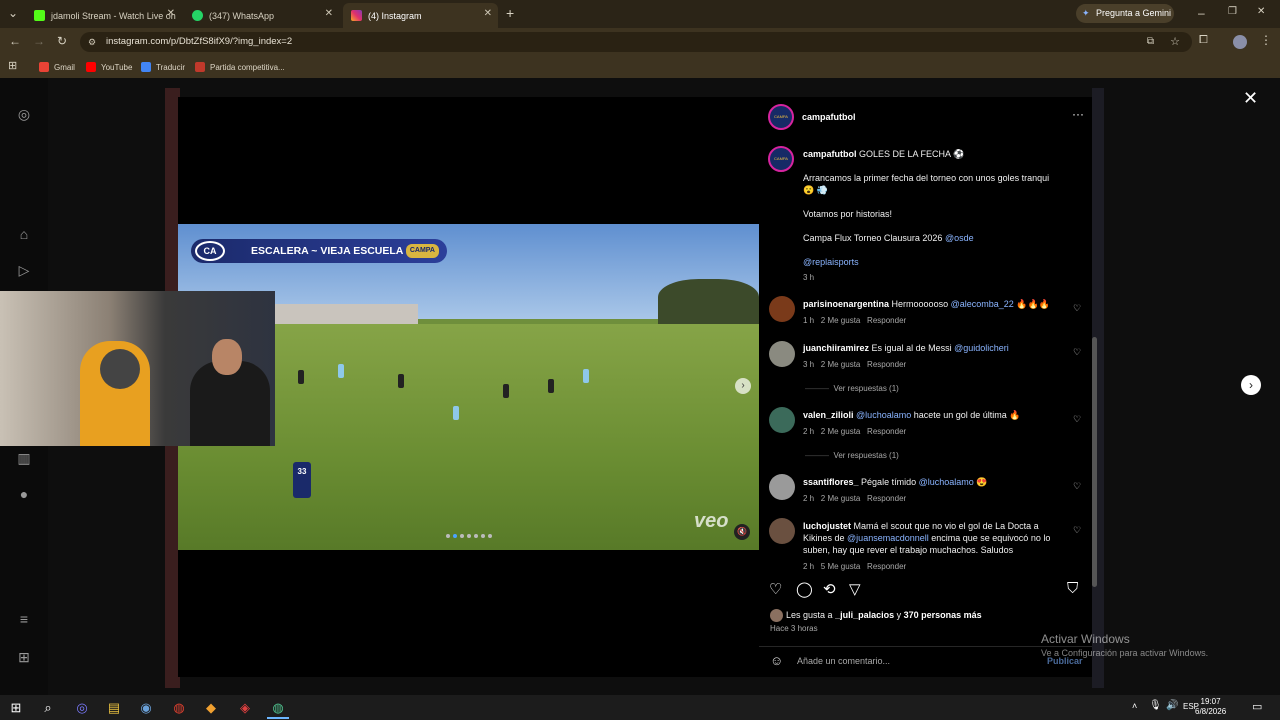 The width and height of the screenshot is (1280, 720). Describe the element at coordinates (57, 67) in the screenshot. I see `bookmark-gmail: Gmail` at that location.